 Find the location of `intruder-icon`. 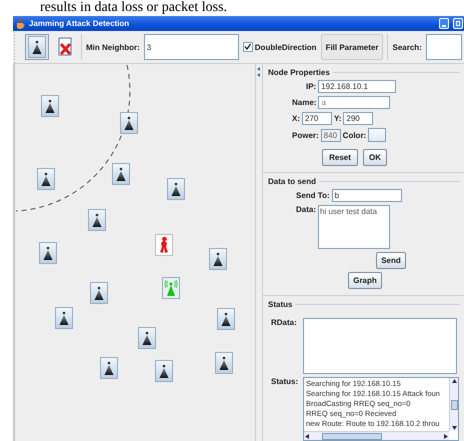

intruder-icon is located at coordinates (164, 245).